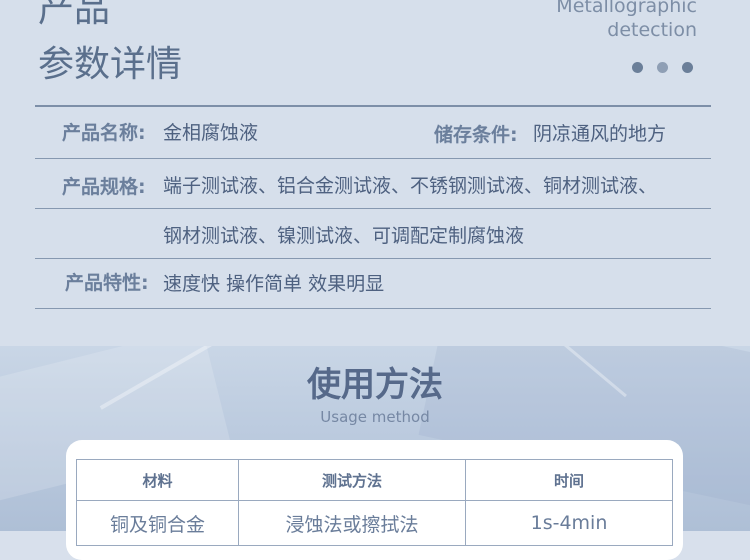 Image resolution: width=750 pixels, height=560 pixels. I want to click on section-subtitle-line2: detection, so click(652, 30).